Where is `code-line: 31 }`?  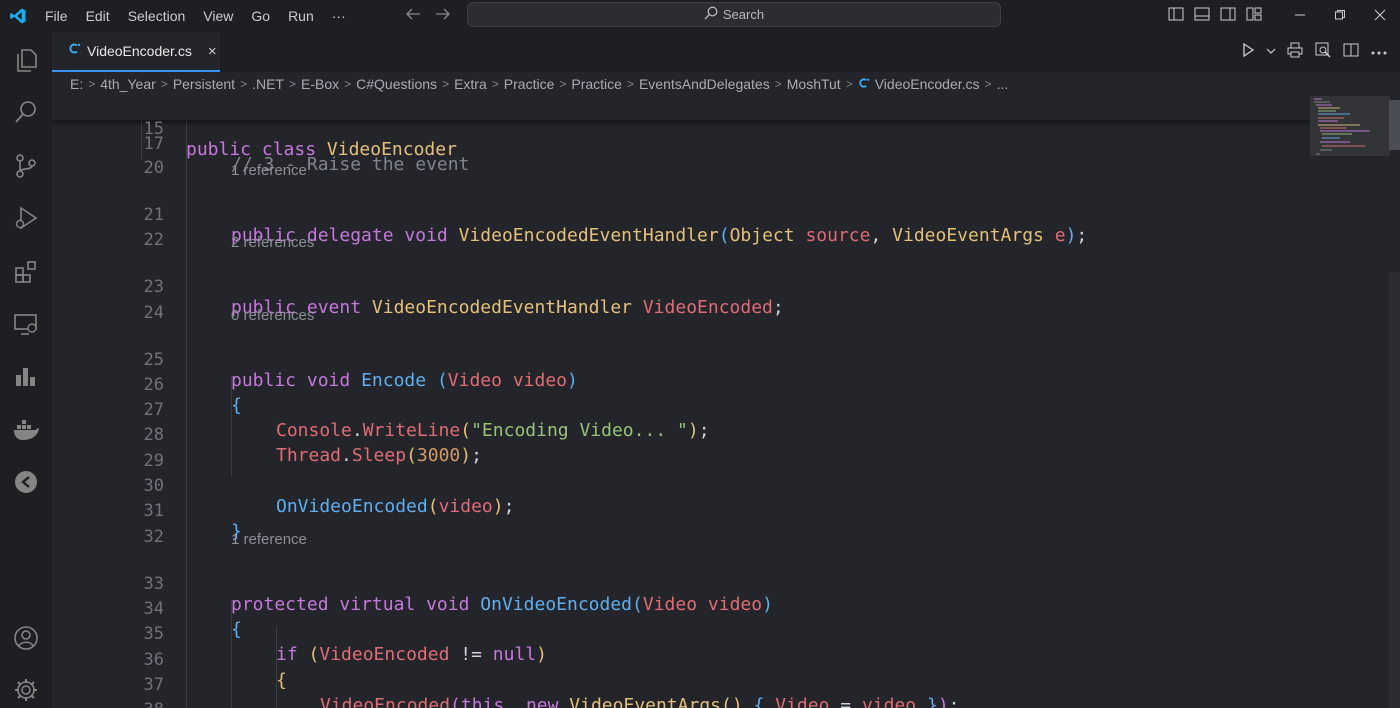 code-line: 31 } is located at coordinates (681, 510).